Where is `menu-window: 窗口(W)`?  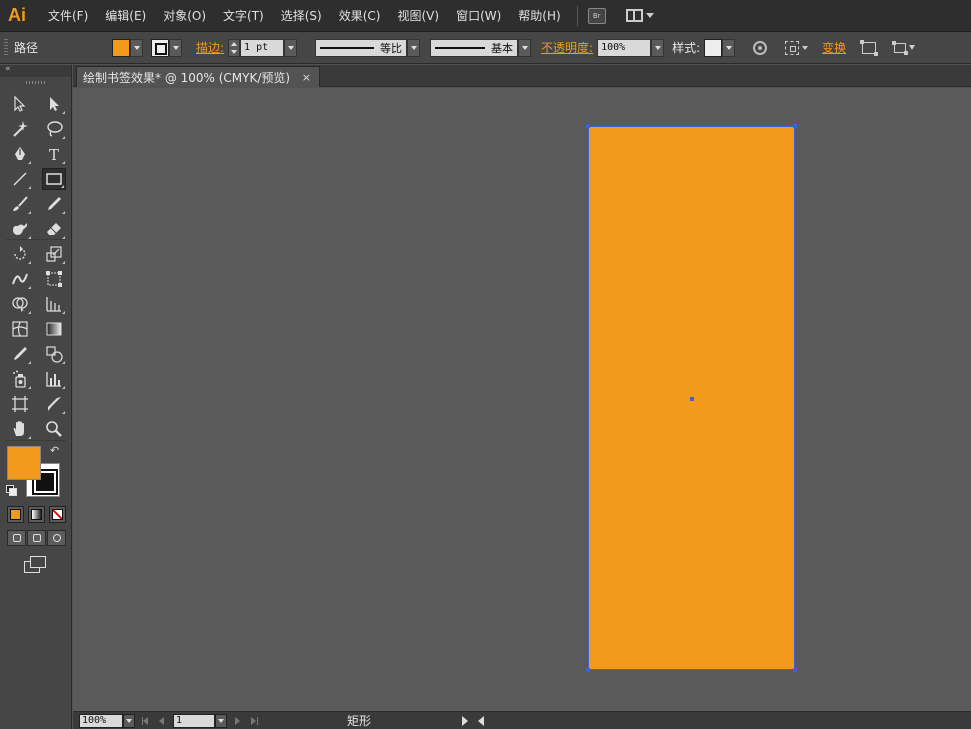
menu-window: 窗口(W) is located at coordinates (478, 15).